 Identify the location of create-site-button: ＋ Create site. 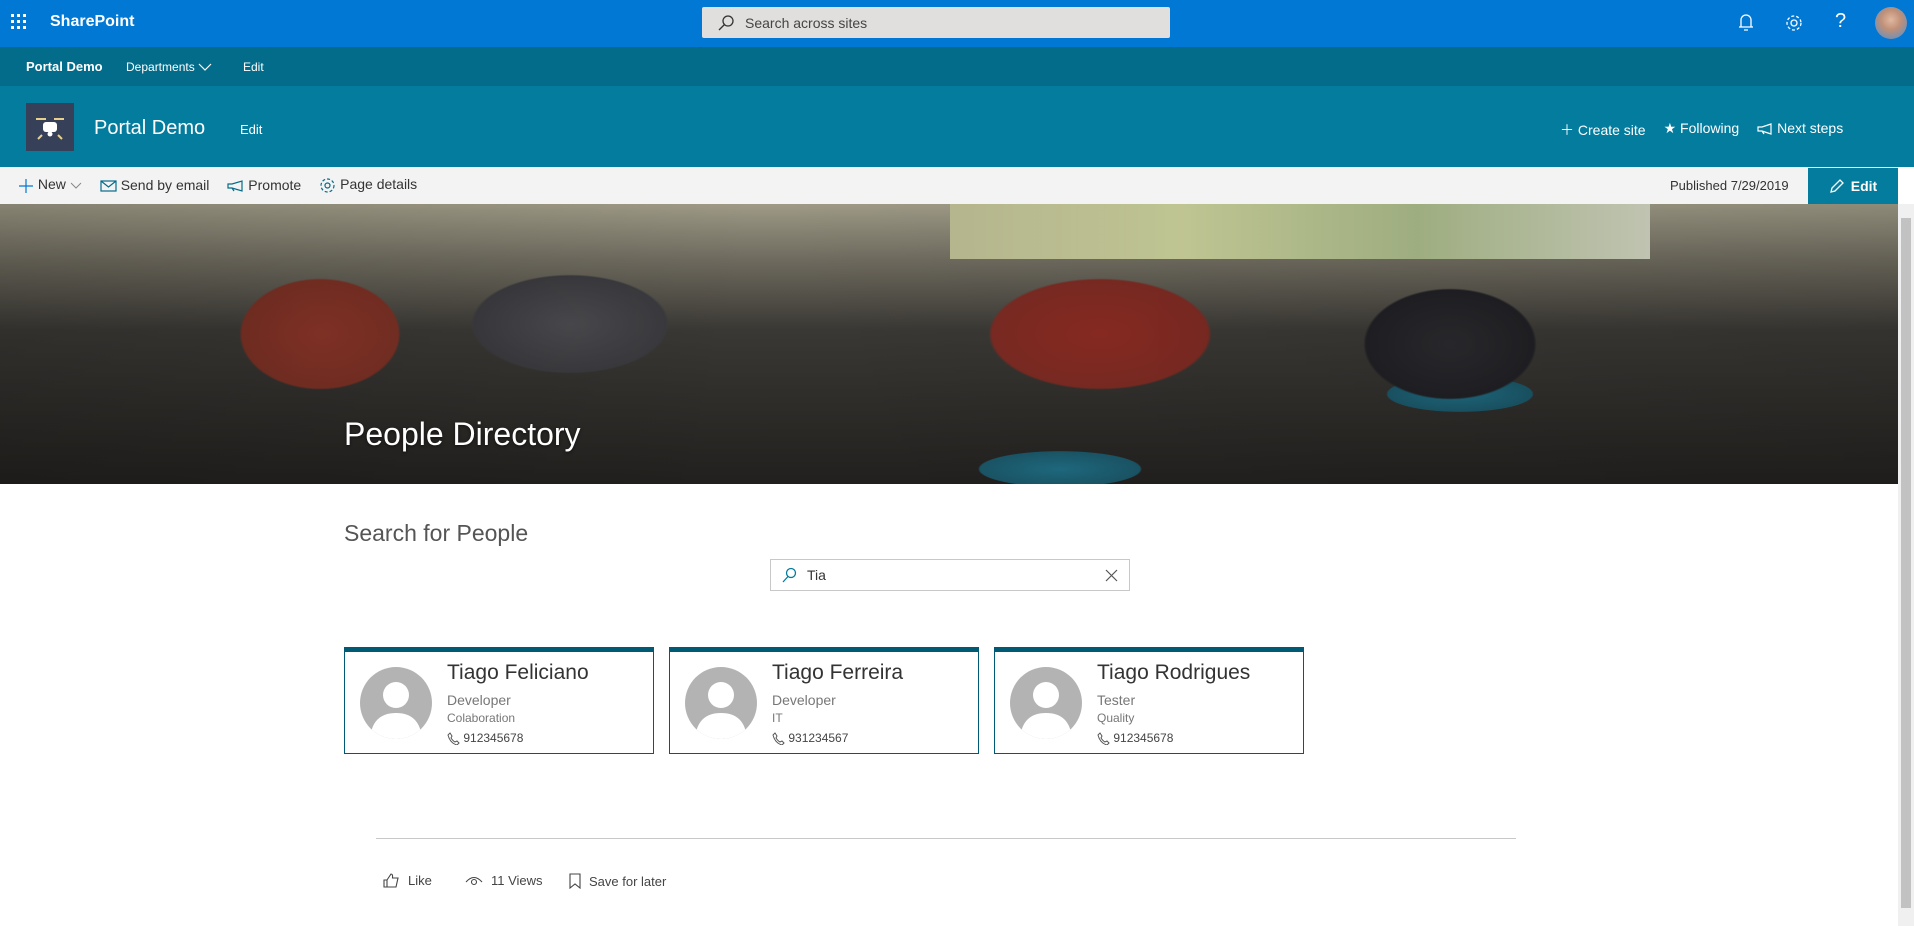
(1603, 130).